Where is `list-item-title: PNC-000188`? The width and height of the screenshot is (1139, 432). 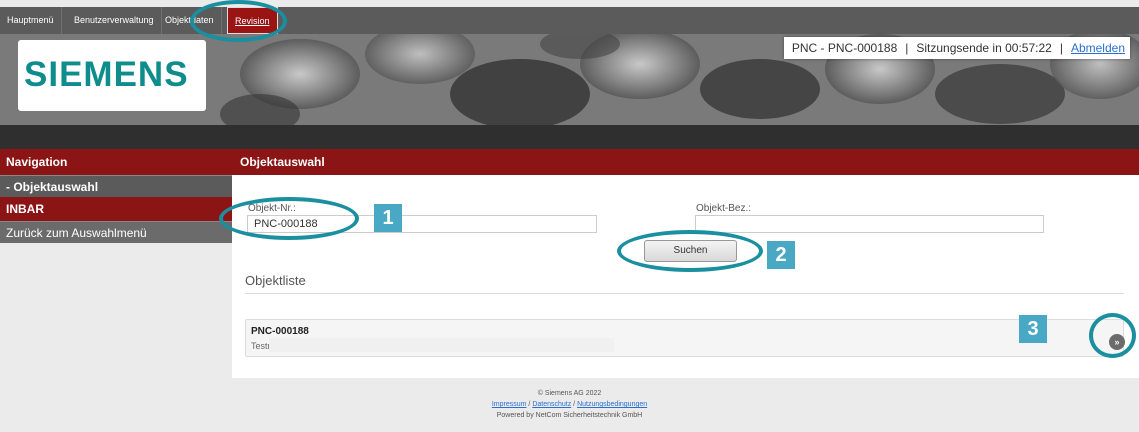 list-item-title: PNC-000188 is located at coordinates (280, 331).